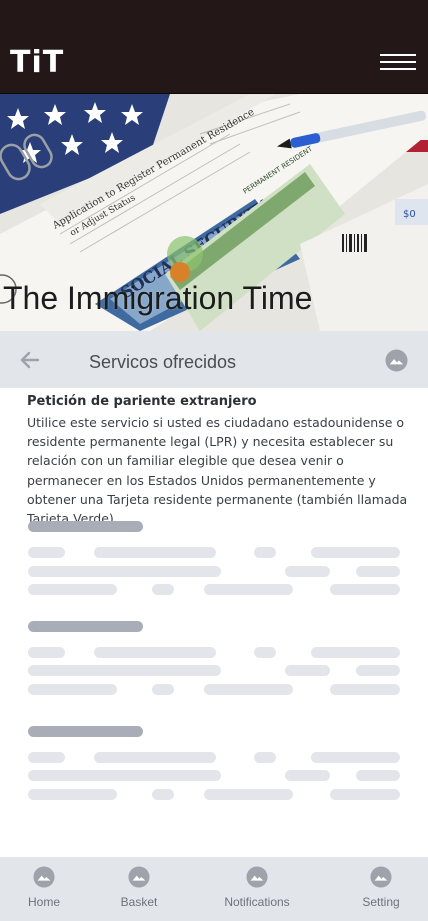  I want to click on content-title: Petición de pariente extranjero, so click(142, 401).